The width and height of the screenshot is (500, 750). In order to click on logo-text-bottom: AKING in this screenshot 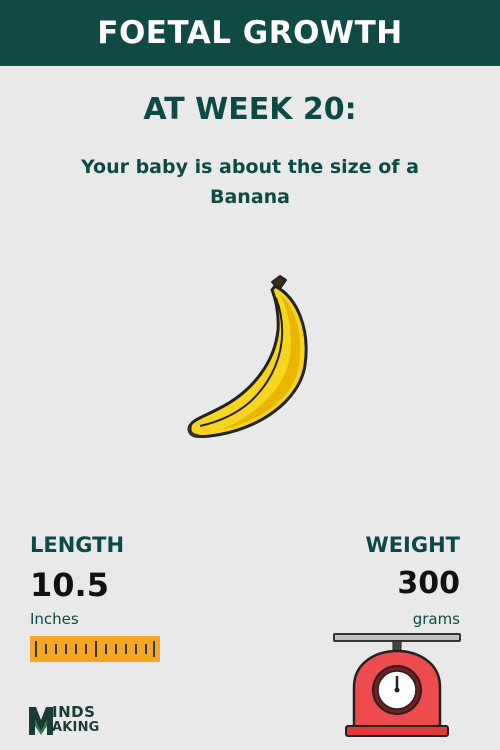, I will do `click(76, 727)`.